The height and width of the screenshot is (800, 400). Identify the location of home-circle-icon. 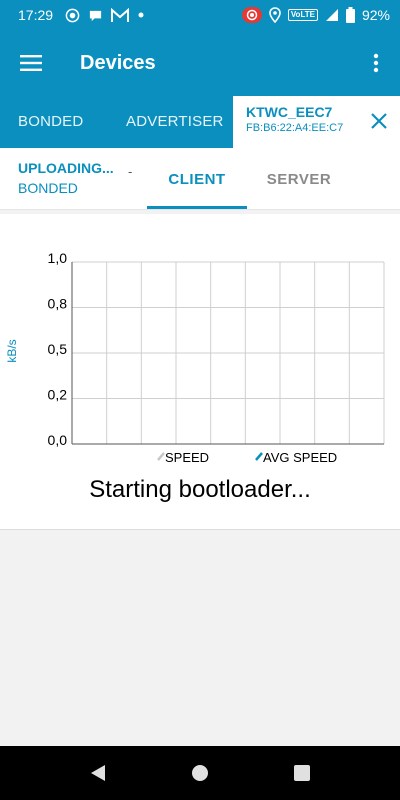
(200, 773).